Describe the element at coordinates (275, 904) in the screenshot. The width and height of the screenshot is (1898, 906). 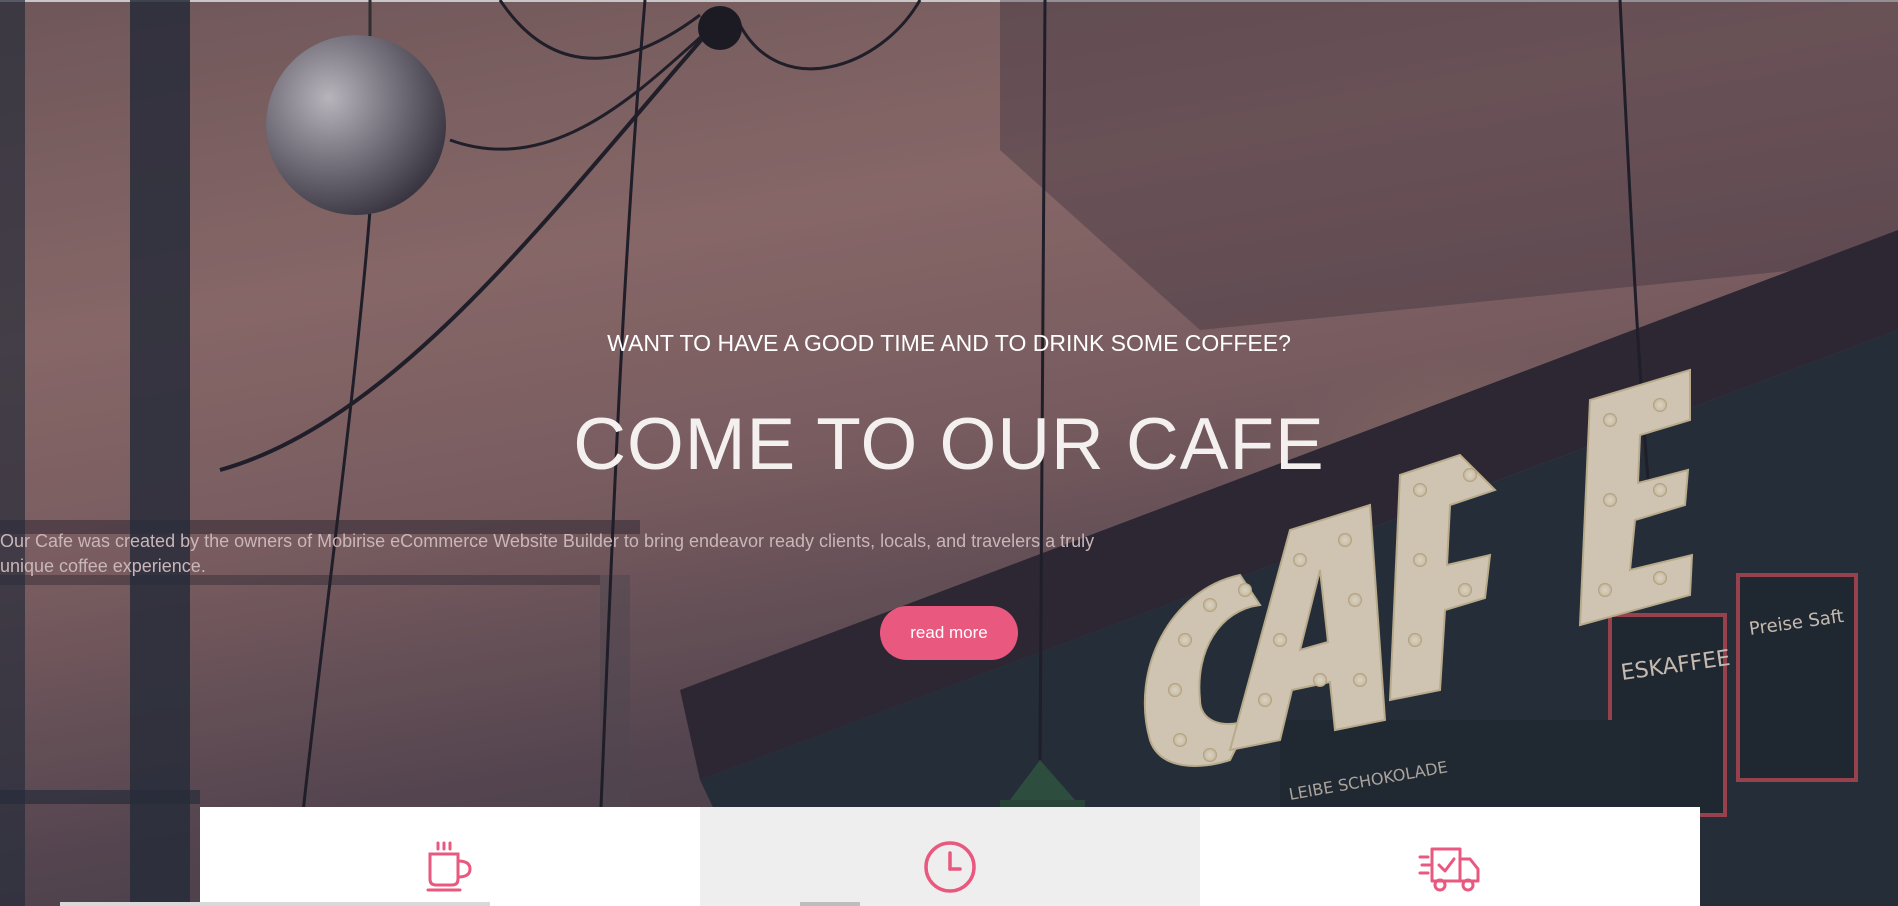
I see `bottom-divider` at that location.